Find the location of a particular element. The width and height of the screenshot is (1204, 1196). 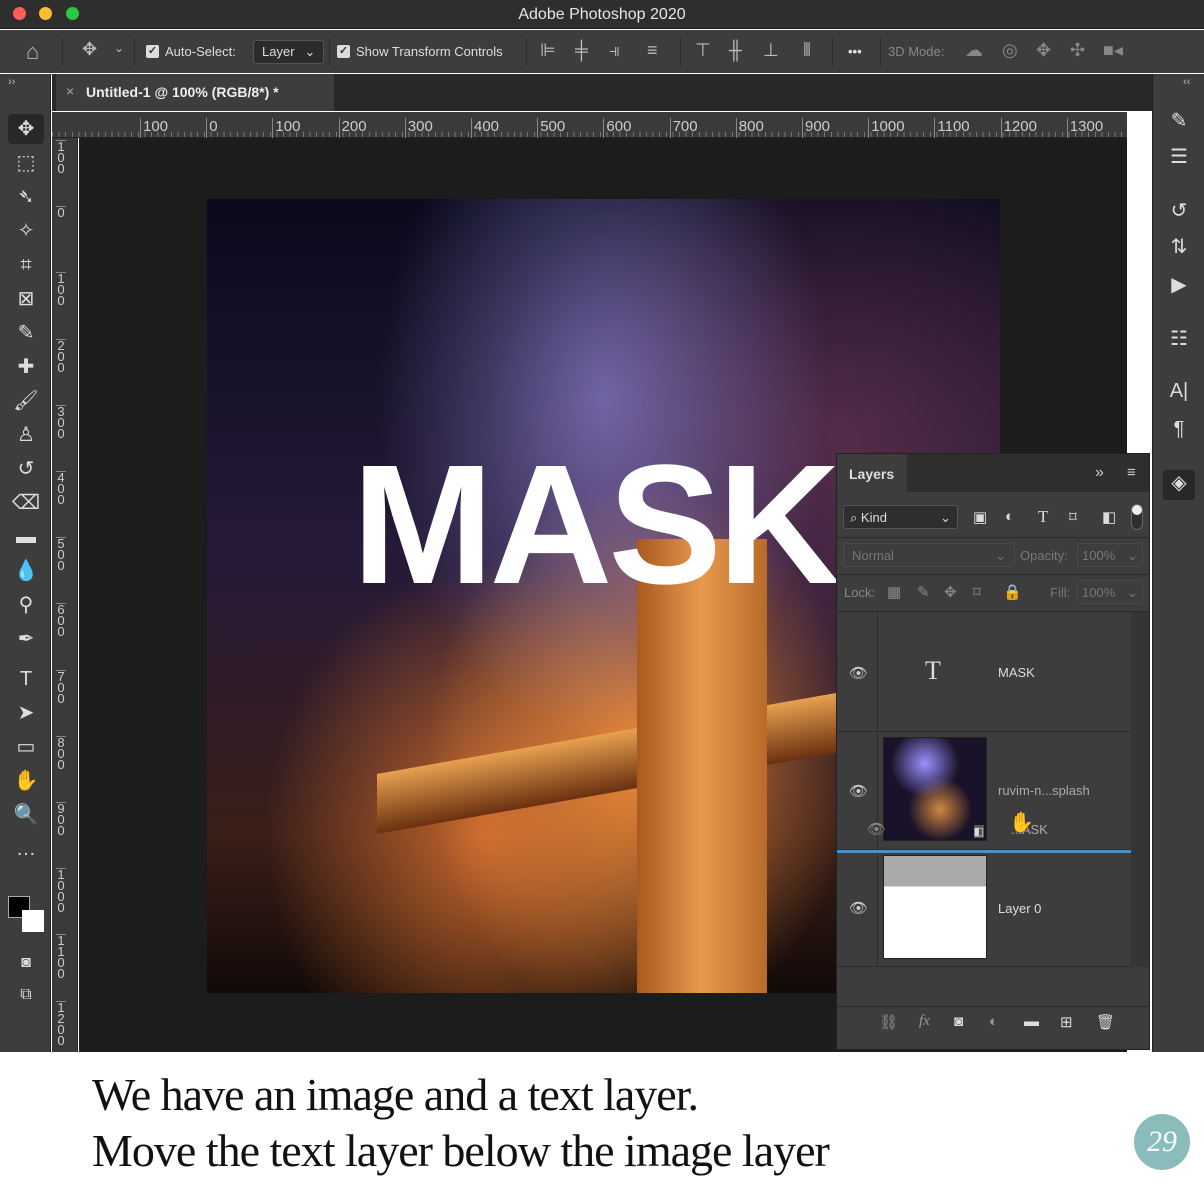

ruler-label: 900 is located at coordinates (61, 819).